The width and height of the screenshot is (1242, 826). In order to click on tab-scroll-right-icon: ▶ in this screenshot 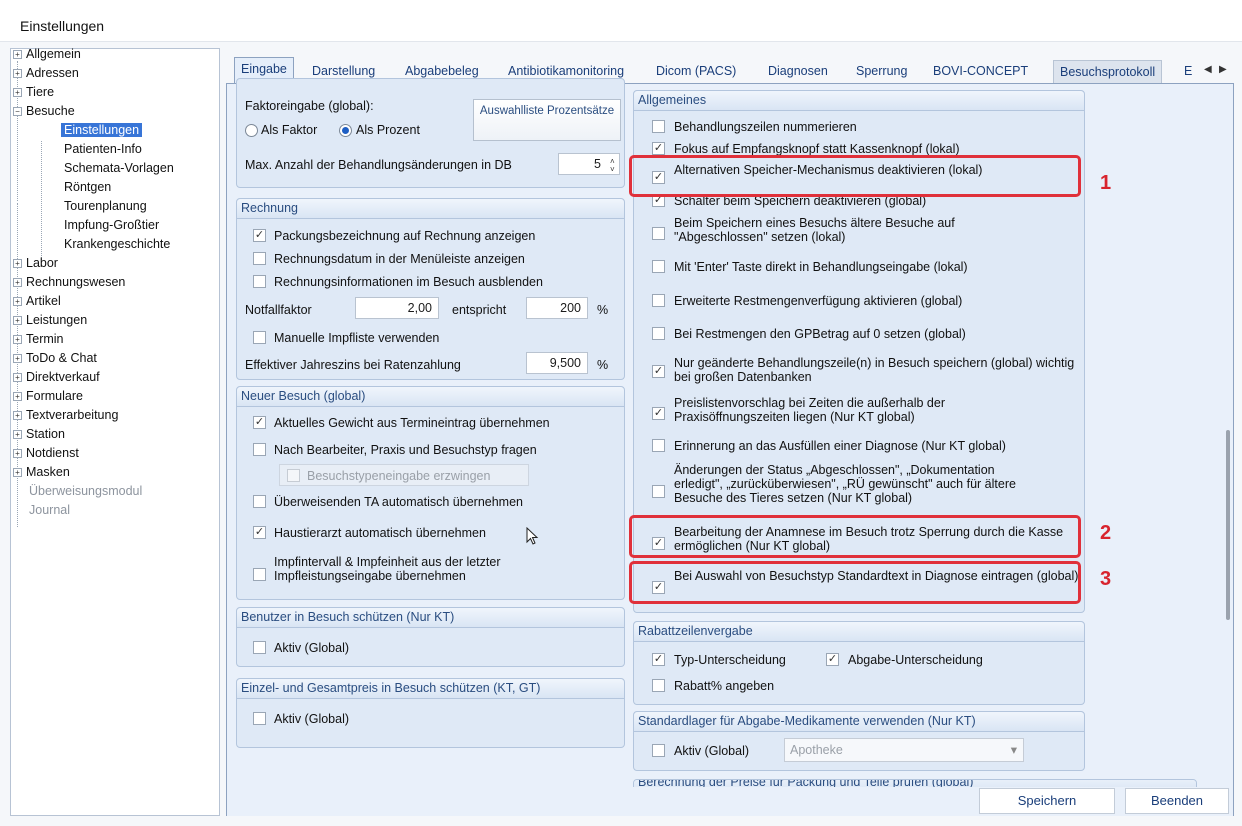, I will do `click(1223, 69)`.